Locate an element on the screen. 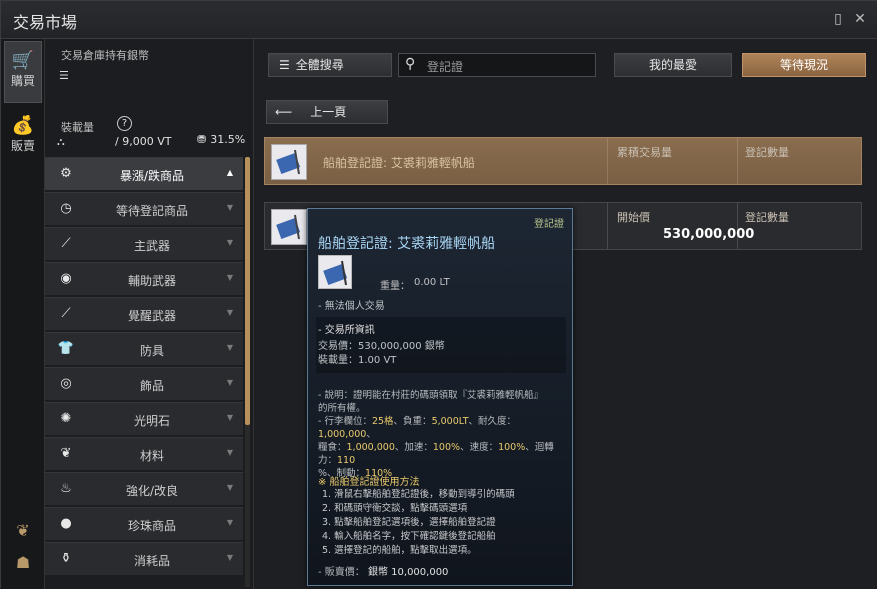  category-item: ⚙ 暴漲/跌商品 ▲ is located at coordinates (144, 173).